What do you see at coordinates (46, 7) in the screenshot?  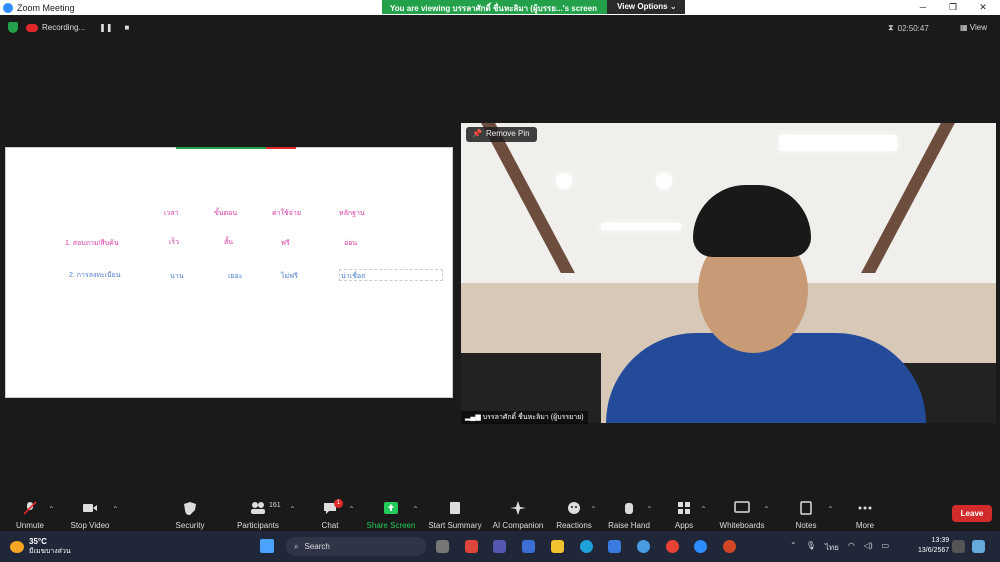 I see `window-title: Zoom Meeting` at bounding box center [46, 7].